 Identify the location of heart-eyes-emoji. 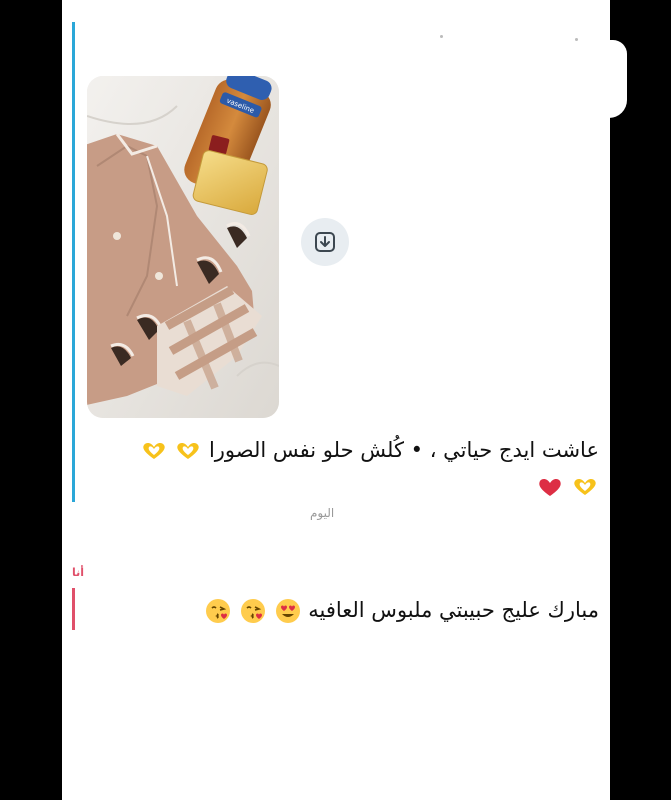
(287, 611).